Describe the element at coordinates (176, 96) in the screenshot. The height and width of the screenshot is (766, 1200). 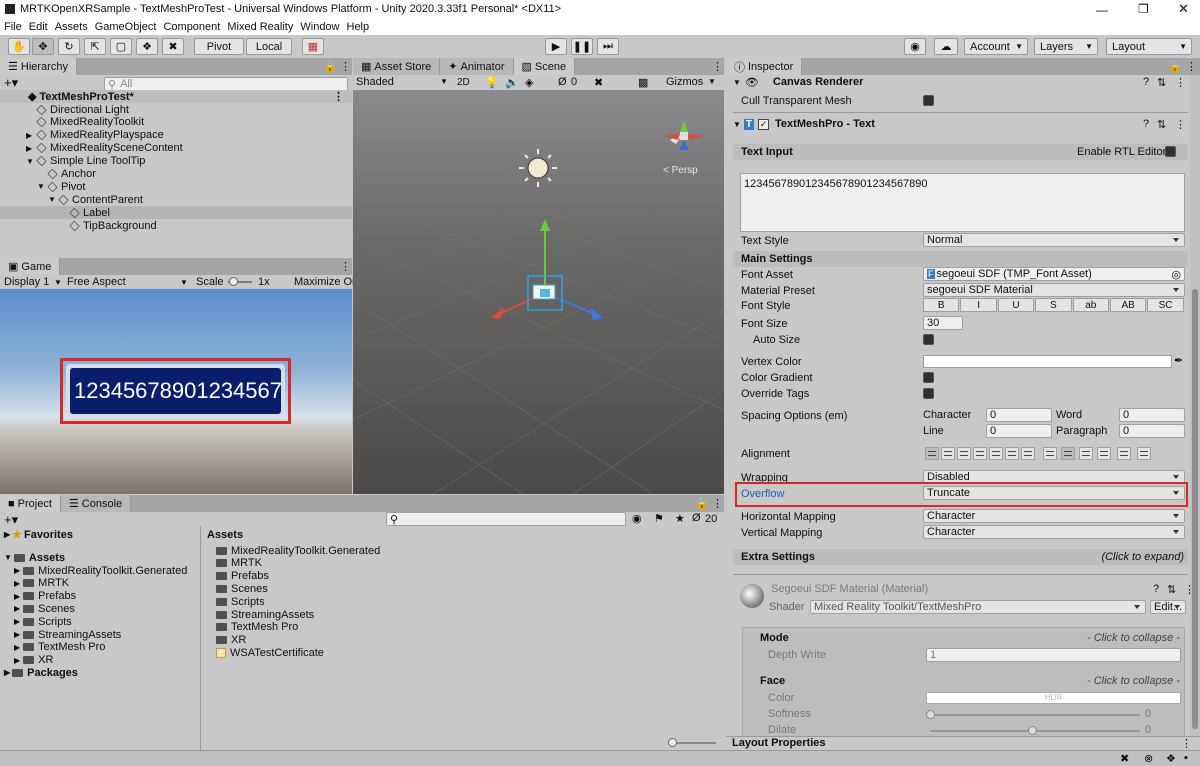
I see `hierarchy-scene-row: ◆ TextMeshProTest* ⋮` at that location.